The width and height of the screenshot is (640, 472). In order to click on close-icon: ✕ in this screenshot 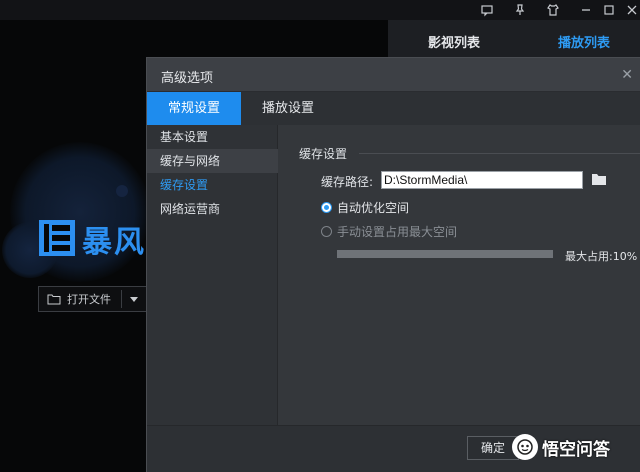, I will do `click(627, 75)`.